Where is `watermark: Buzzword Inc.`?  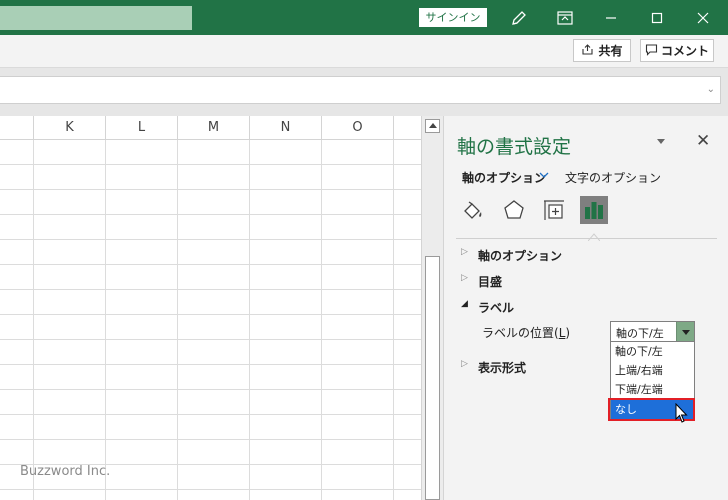 watermark: Buzzword Inc. is located at coordinates (65, 471).